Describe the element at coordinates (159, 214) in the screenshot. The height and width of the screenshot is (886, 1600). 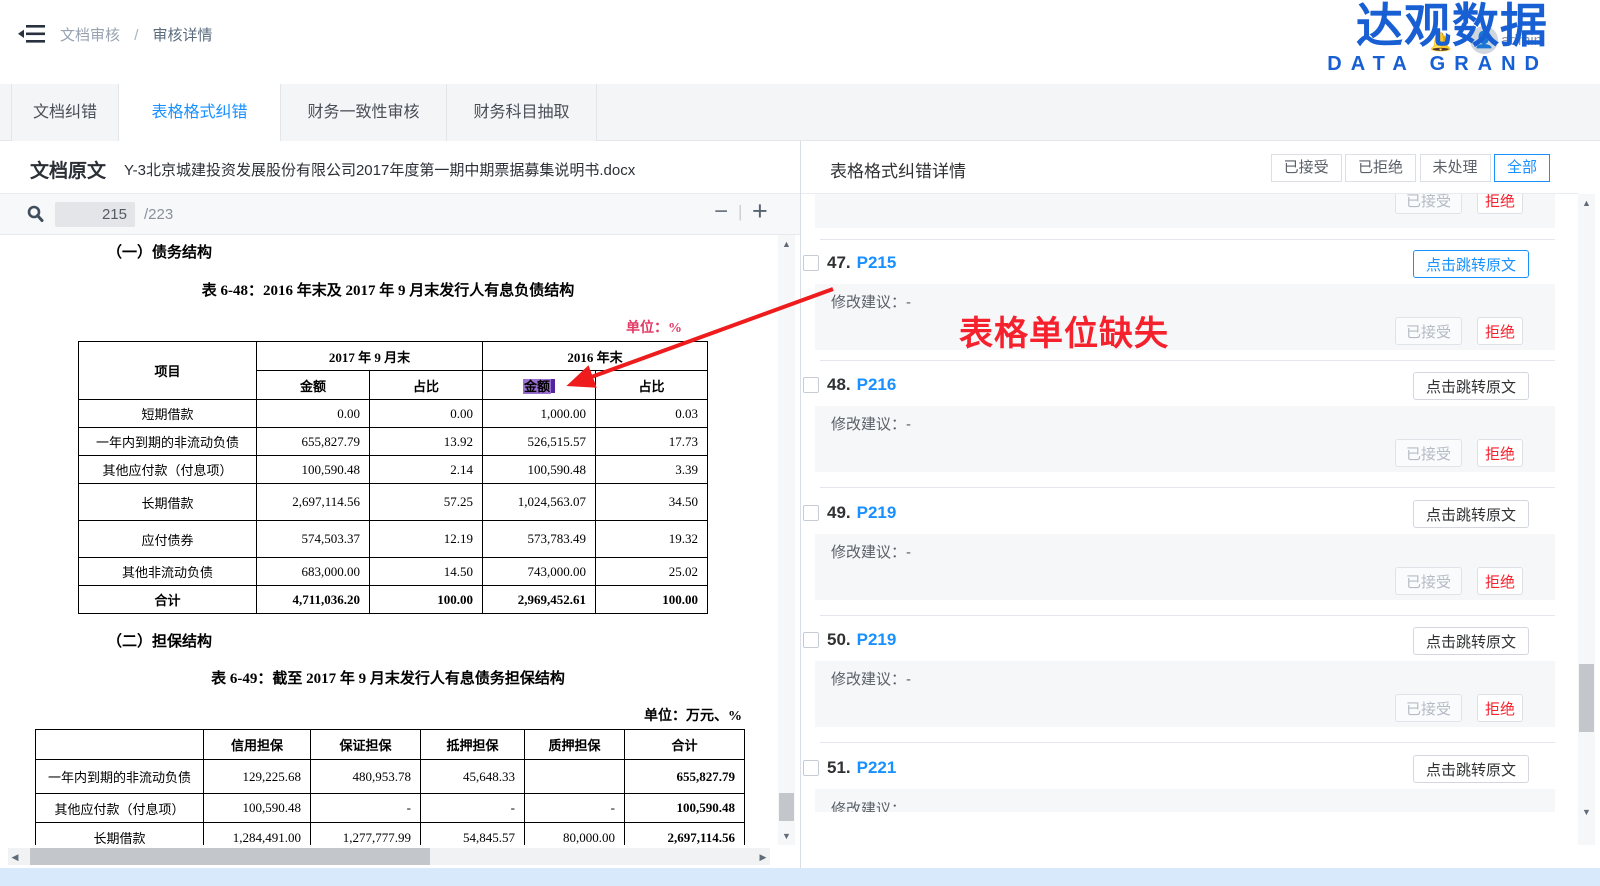
I see `page-total: /223` at that location.